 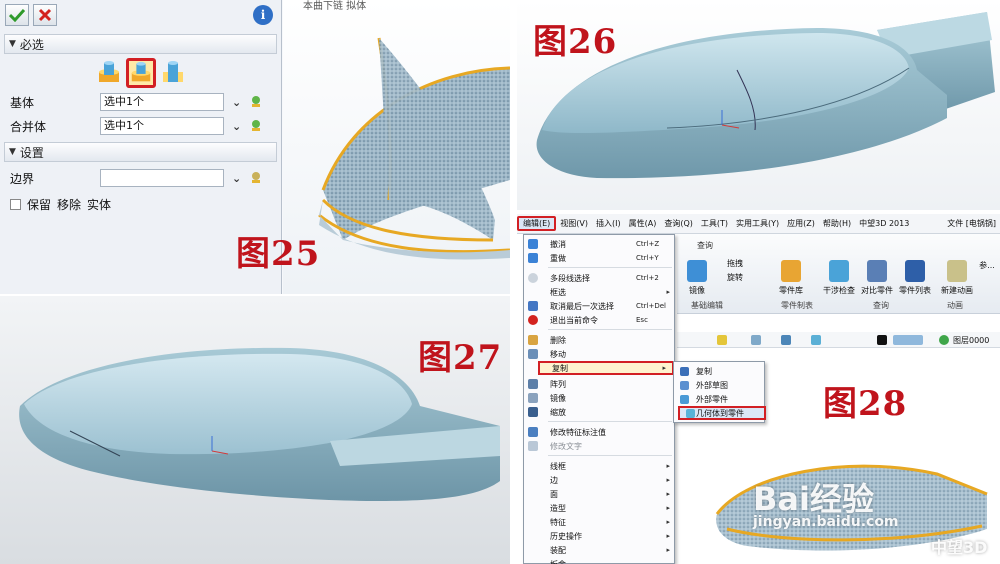 I want to click on shade-icon, so click(x=786, y=340).